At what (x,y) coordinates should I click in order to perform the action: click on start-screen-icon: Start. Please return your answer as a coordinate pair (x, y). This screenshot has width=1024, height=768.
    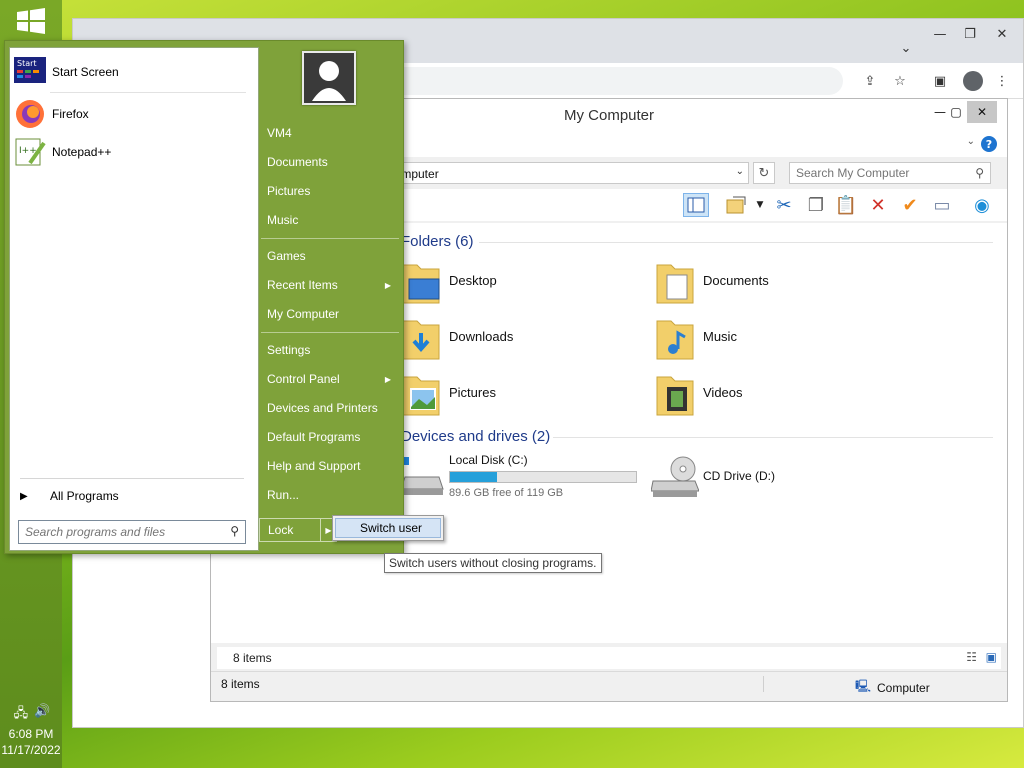
    Looking at the image, I should click on (30, 72).